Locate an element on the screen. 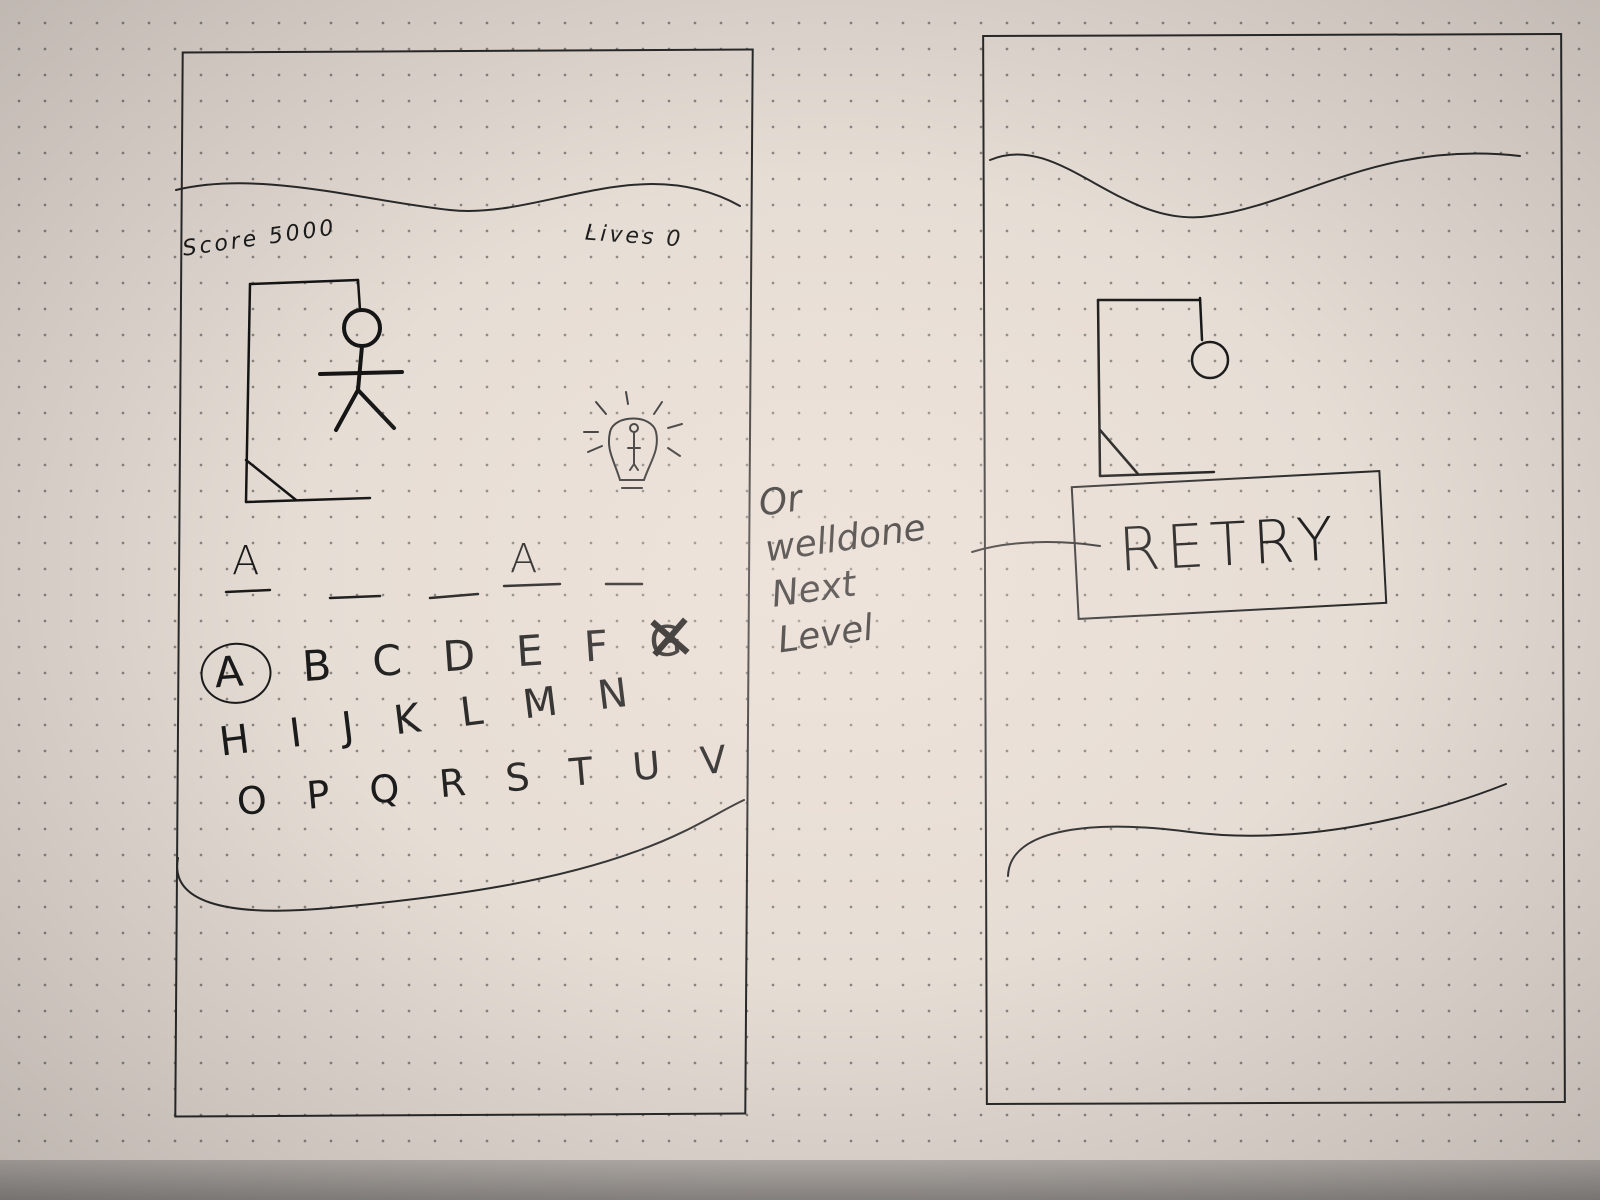 The width and height of the screenshot is (1600, 1200). retry-button: RETRY is located at coordinates (1229, 545).